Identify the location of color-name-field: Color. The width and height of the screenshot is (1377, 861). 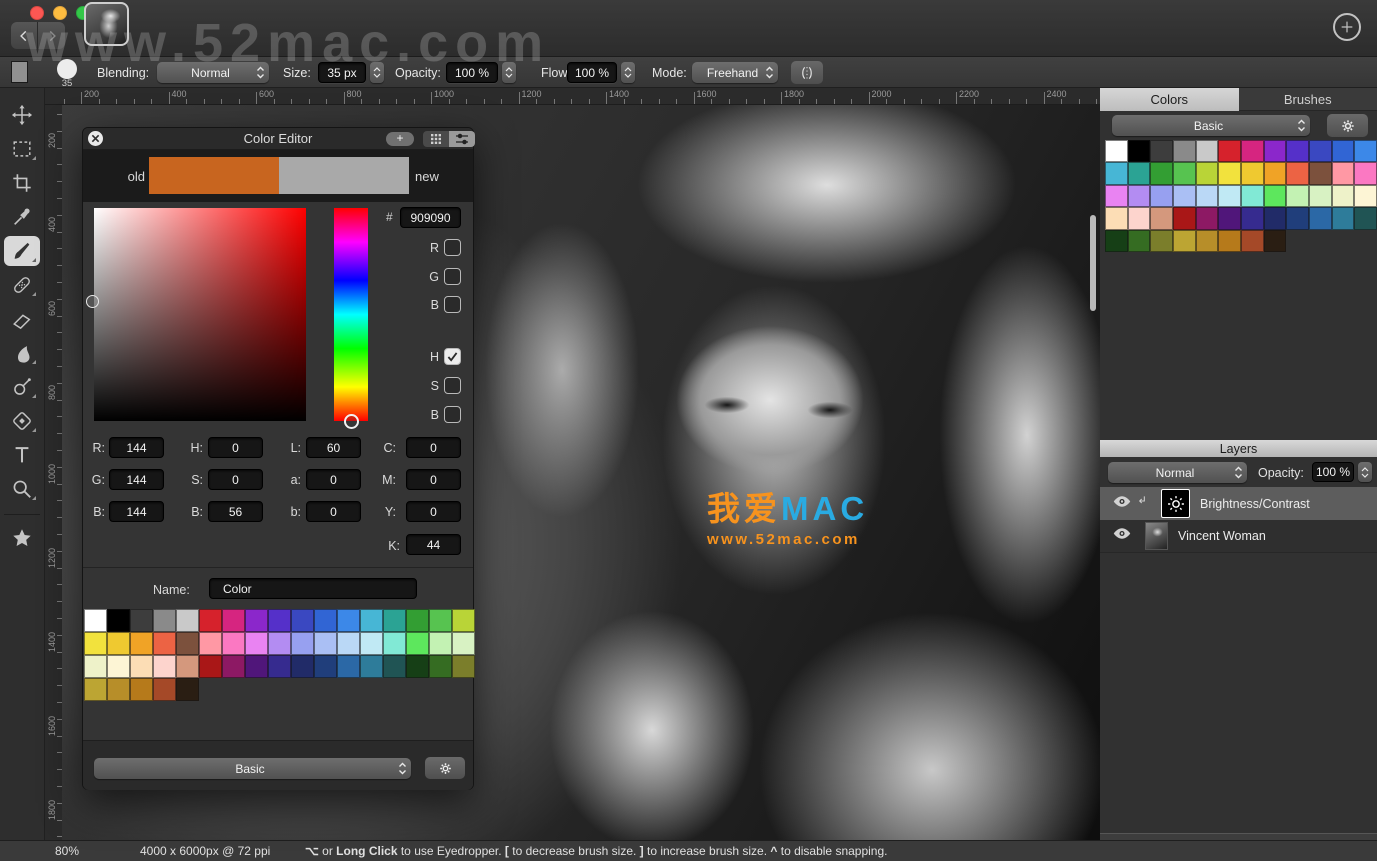
(313, 588).